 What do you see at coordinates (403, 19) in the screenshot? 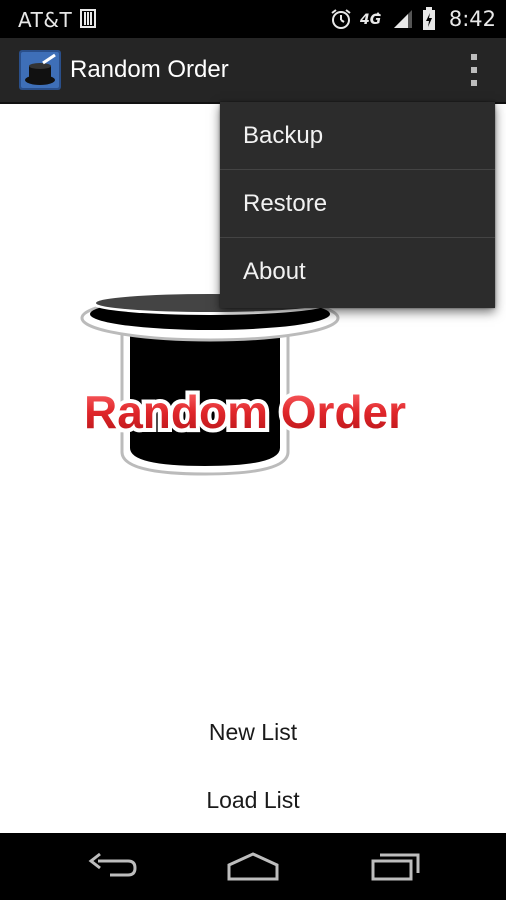
I see `signal-icon` at bounding box center [403, 19].